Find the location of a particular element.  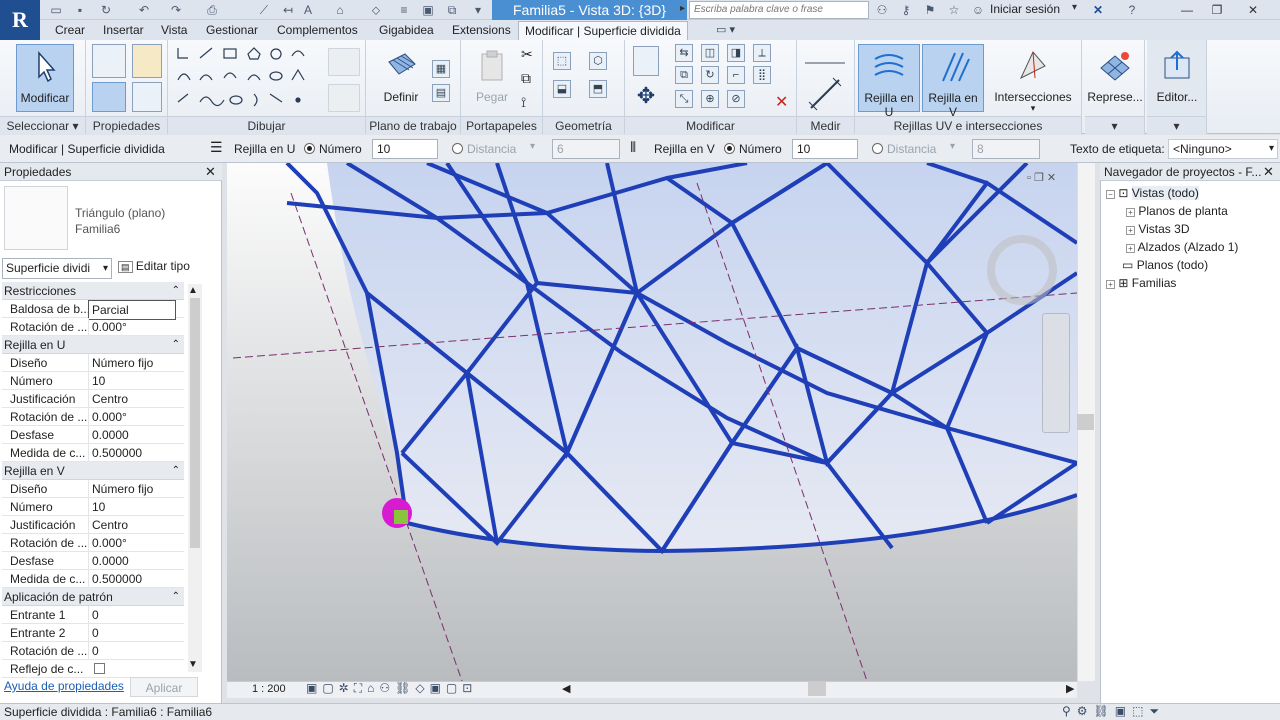

undo-icon: ↶ is located at coordinates (144, 10).